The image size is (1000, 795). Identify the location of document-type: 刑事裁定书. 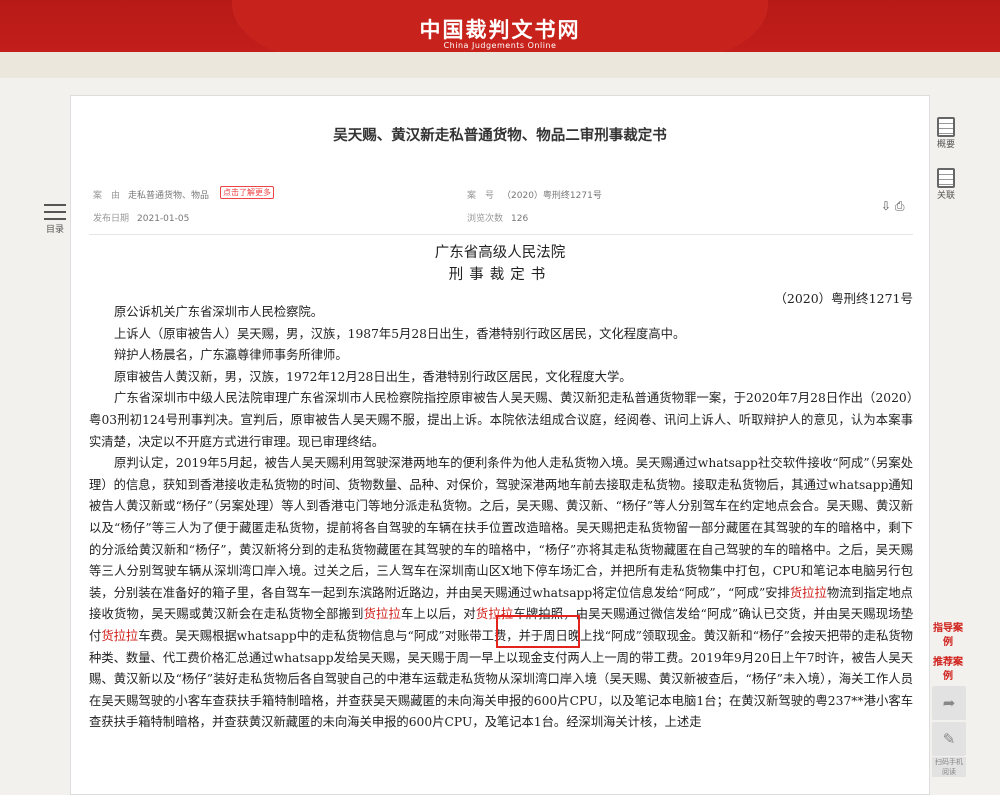
(500, 275).